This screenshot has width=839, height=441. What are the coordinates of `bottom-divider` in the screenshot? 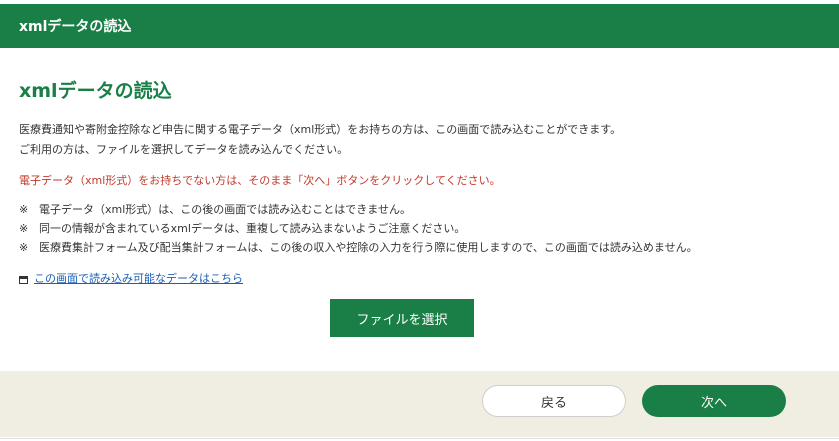 It's located at (419, 438).